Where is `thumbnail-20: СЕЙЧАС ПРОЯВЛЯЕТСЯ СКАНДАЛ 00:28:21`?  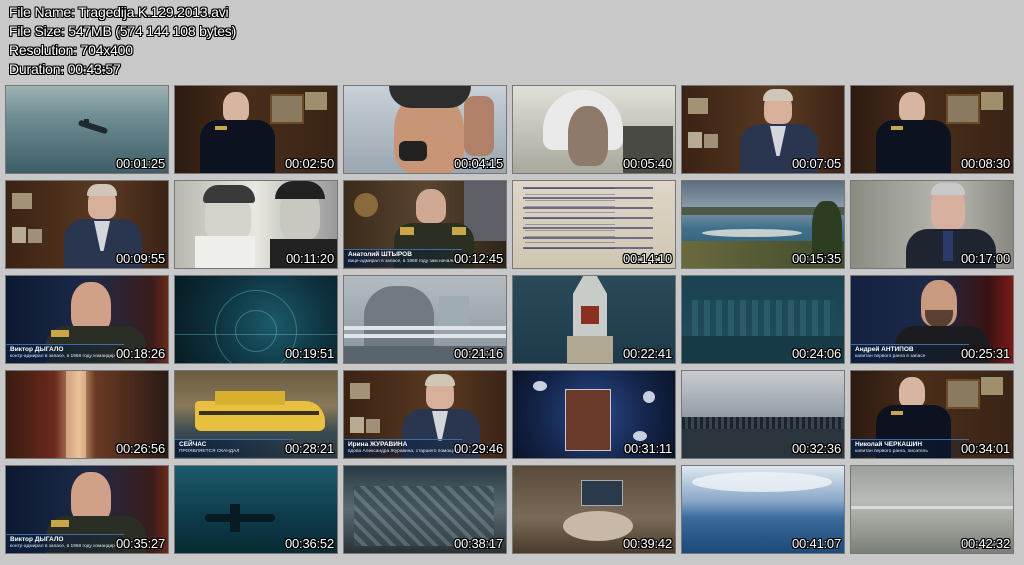
thumbnail-20: СЕЙЧАС ПРОЯВЛЯЕТСЯ СКАНДАЛ 00:28:21 is located at coordinates (256, 414).